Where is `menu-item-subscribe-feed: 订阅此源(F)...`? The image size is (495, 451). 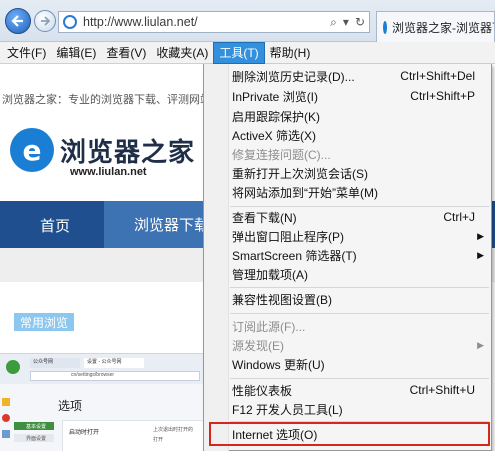 menu-item-subscribe-feed: 订阅此源(F)... is located at coordinates (347, 326).